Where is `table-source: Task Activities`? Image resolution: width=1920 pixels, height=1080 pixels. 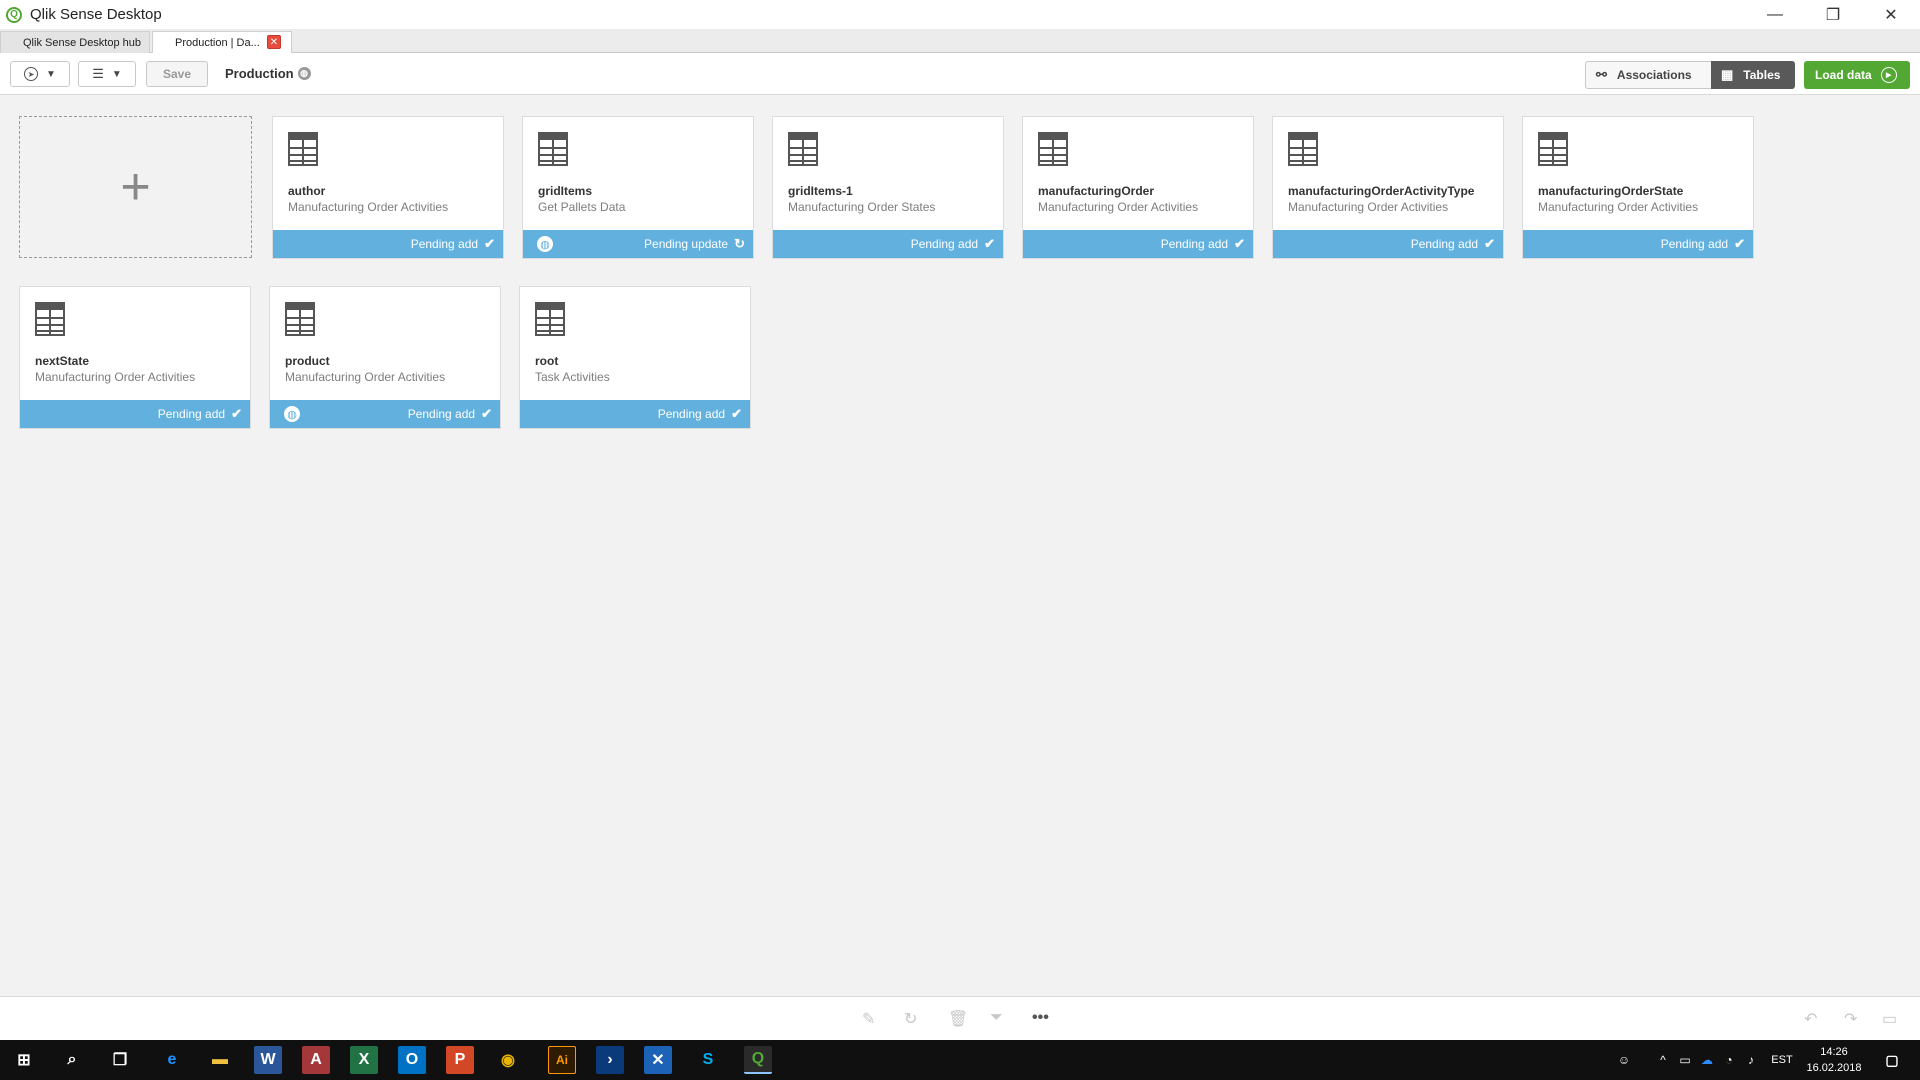
table-source: Task Activities is located at coordinates (572, 377).